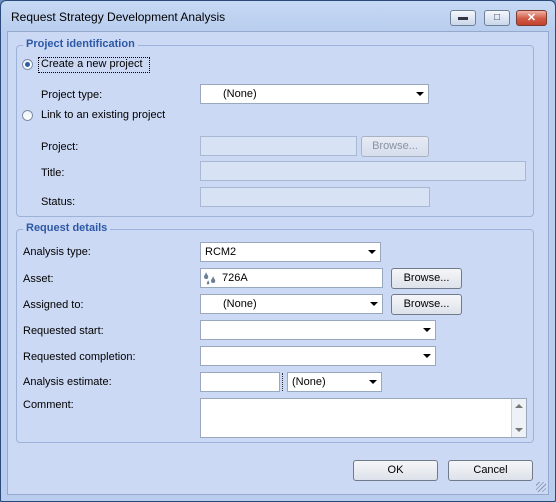  Describe the element at coordinates (315, 197) in the screenshot. I see `status-field` at that location.